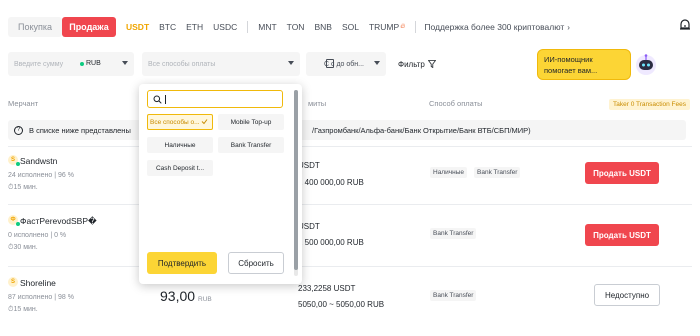 The height and width of the screenshot is (336, 700). Describe the element at coordinates (330, 63) in the screenshot. I see `calendar-icon` at that location.